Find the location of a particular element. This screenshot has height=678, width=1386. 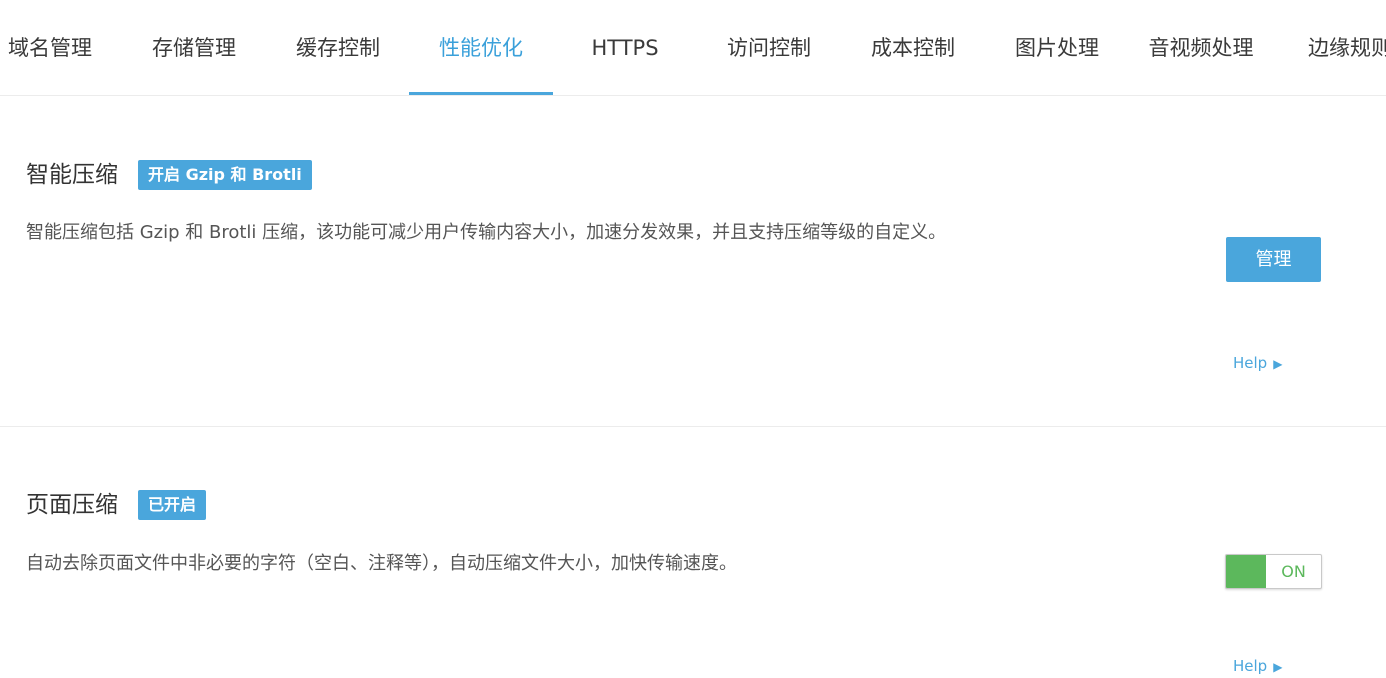

page-compression-description: 自动去除页面文件中非必要的字符（空白、注释等），自动压缩文件大小，加快传输速度。 is located at coordinates (381, 563).